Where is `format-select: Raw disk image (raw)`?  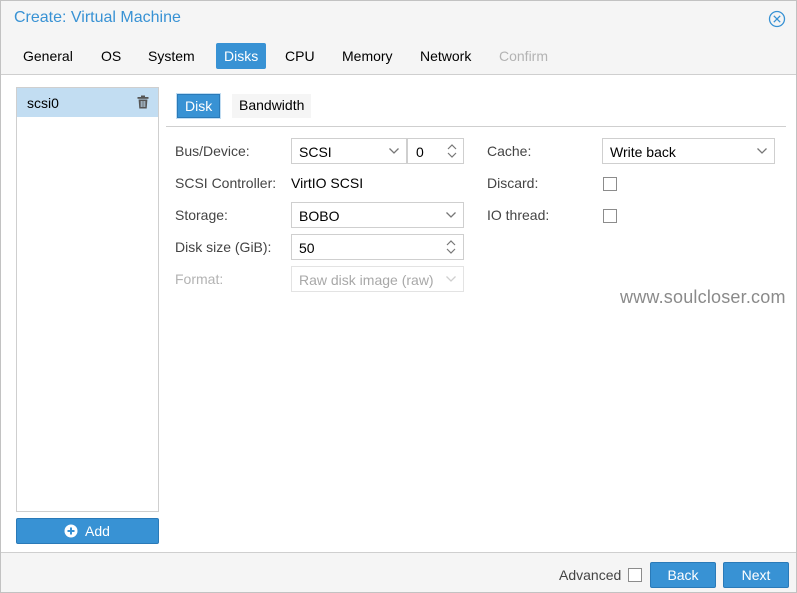
format-select: Raw disk image (raw) is located at coordinates (377, 279).